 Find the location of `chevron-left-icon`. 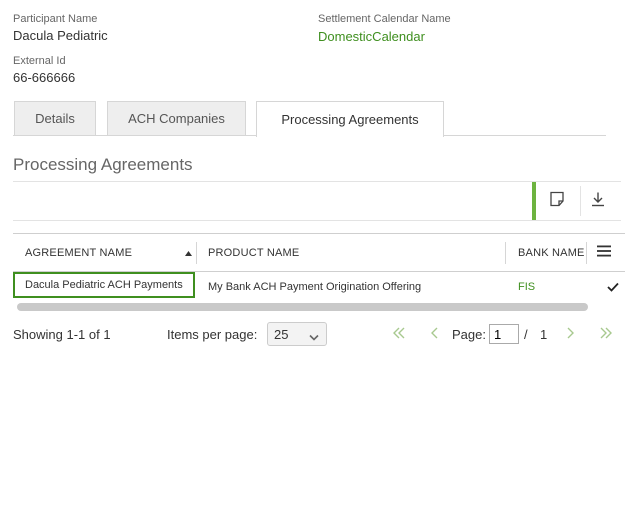

chevron-left-icon is located at coordinates (434, 334).